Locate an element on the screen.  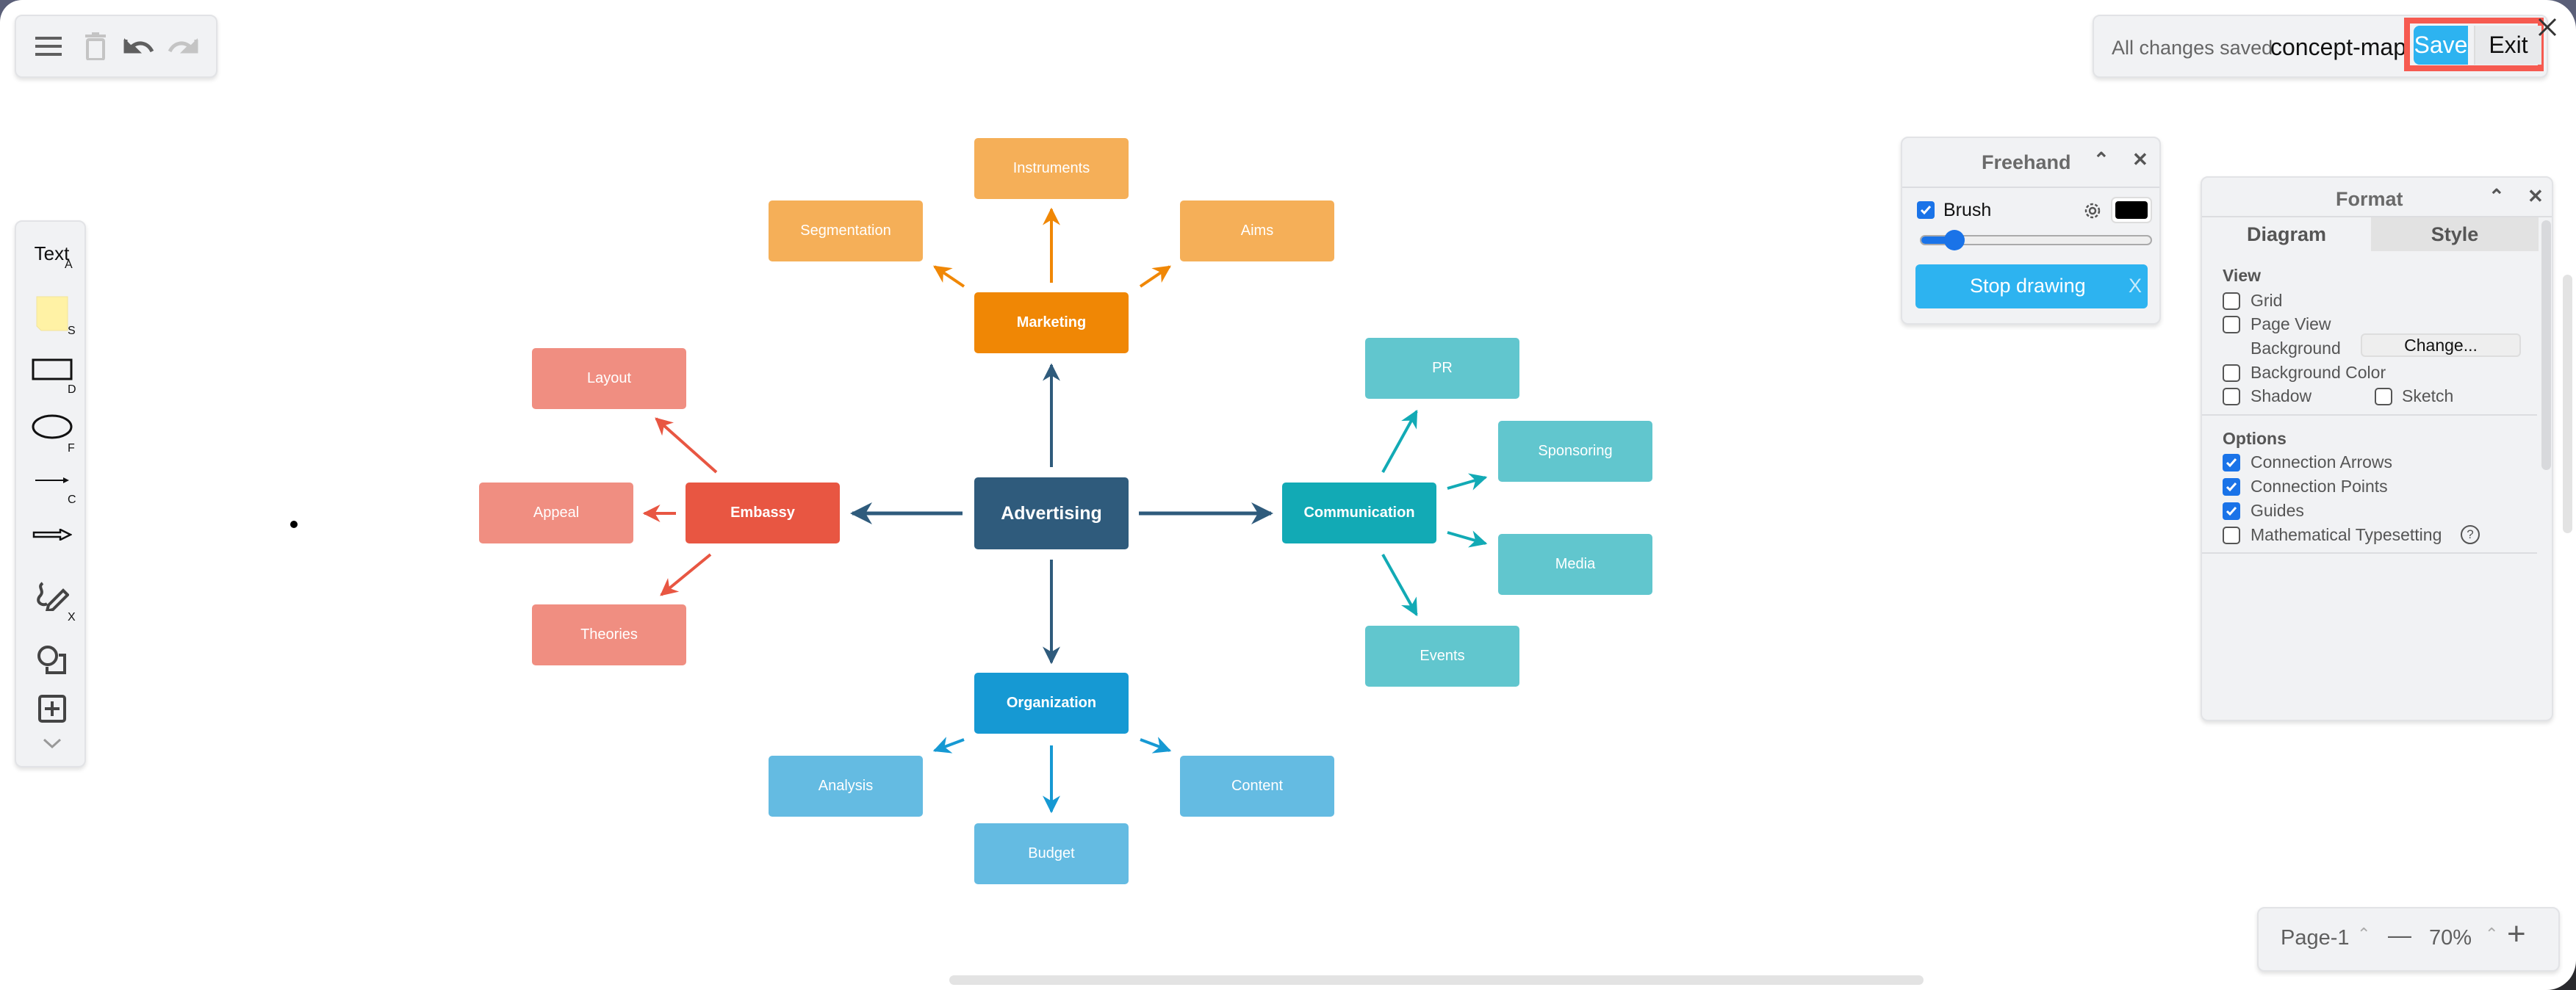
node-label: Budget is located at coordinates (1051, 853).